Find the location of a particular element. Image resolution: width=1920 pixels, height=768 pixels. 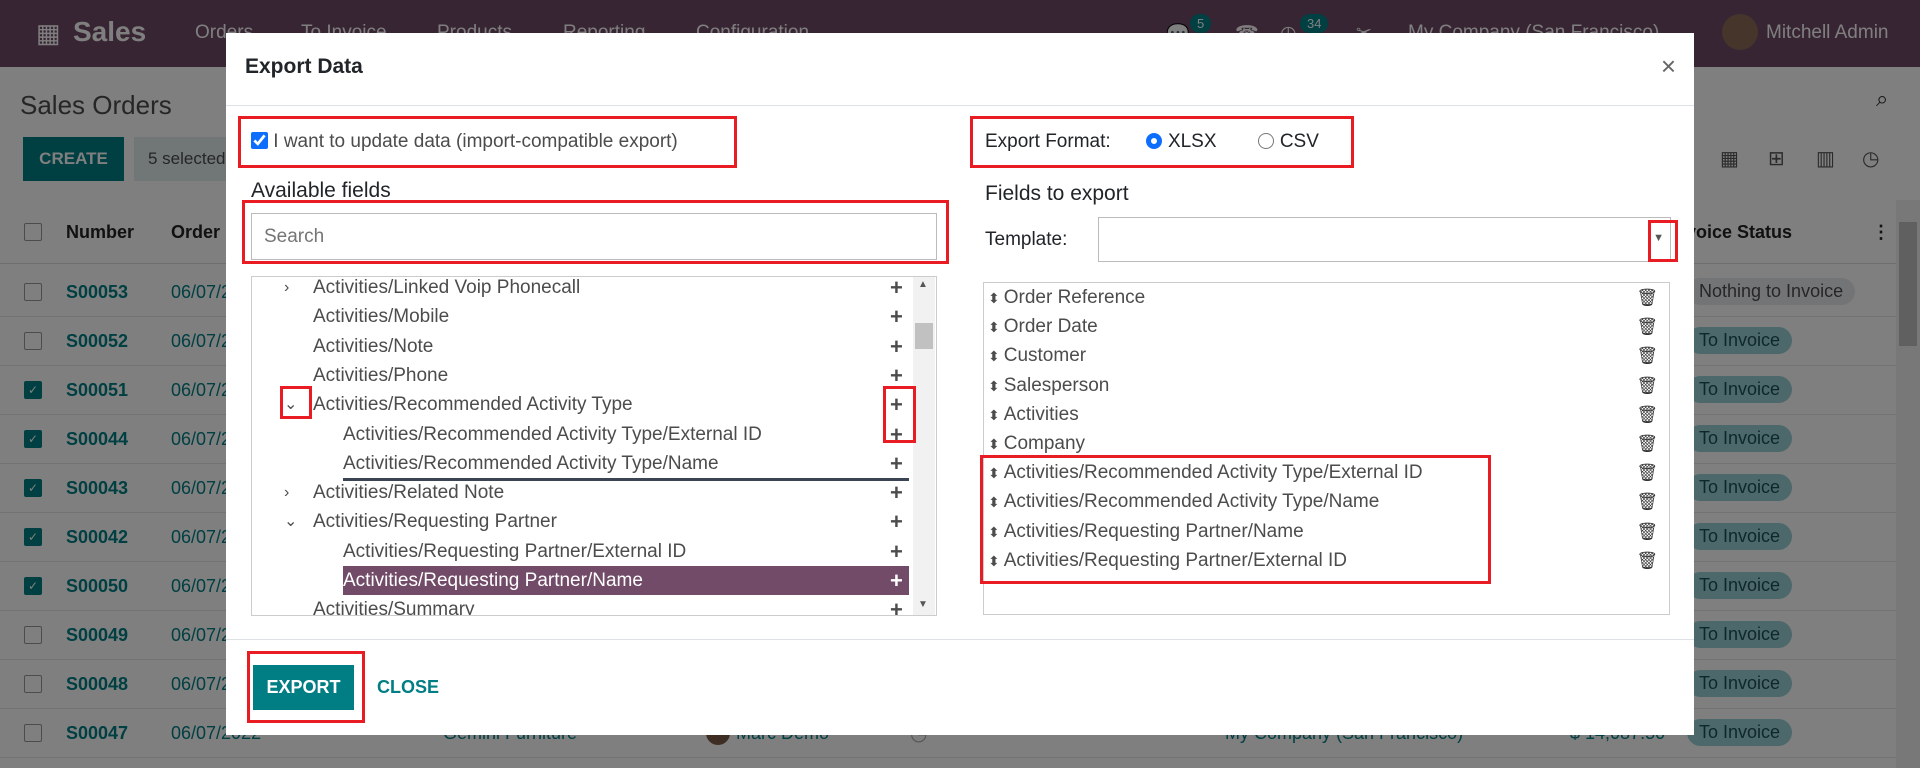

import-compatible-checkbox is located at coordinates (259, 140).